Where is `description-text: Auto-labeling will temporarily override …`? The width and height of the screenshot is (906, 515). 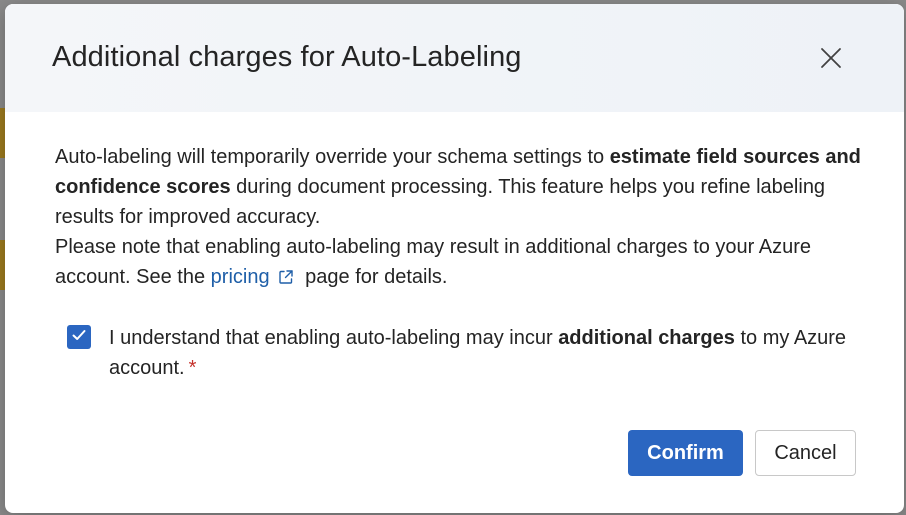 description-text: Auto-labeling will temporarily override … is located at coordinates (332, 157).